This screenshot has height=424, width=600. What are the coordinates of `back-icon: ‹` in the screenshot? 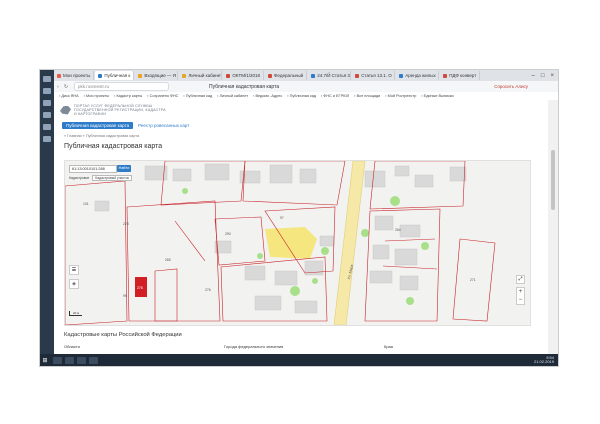 It's located at (58, 87).